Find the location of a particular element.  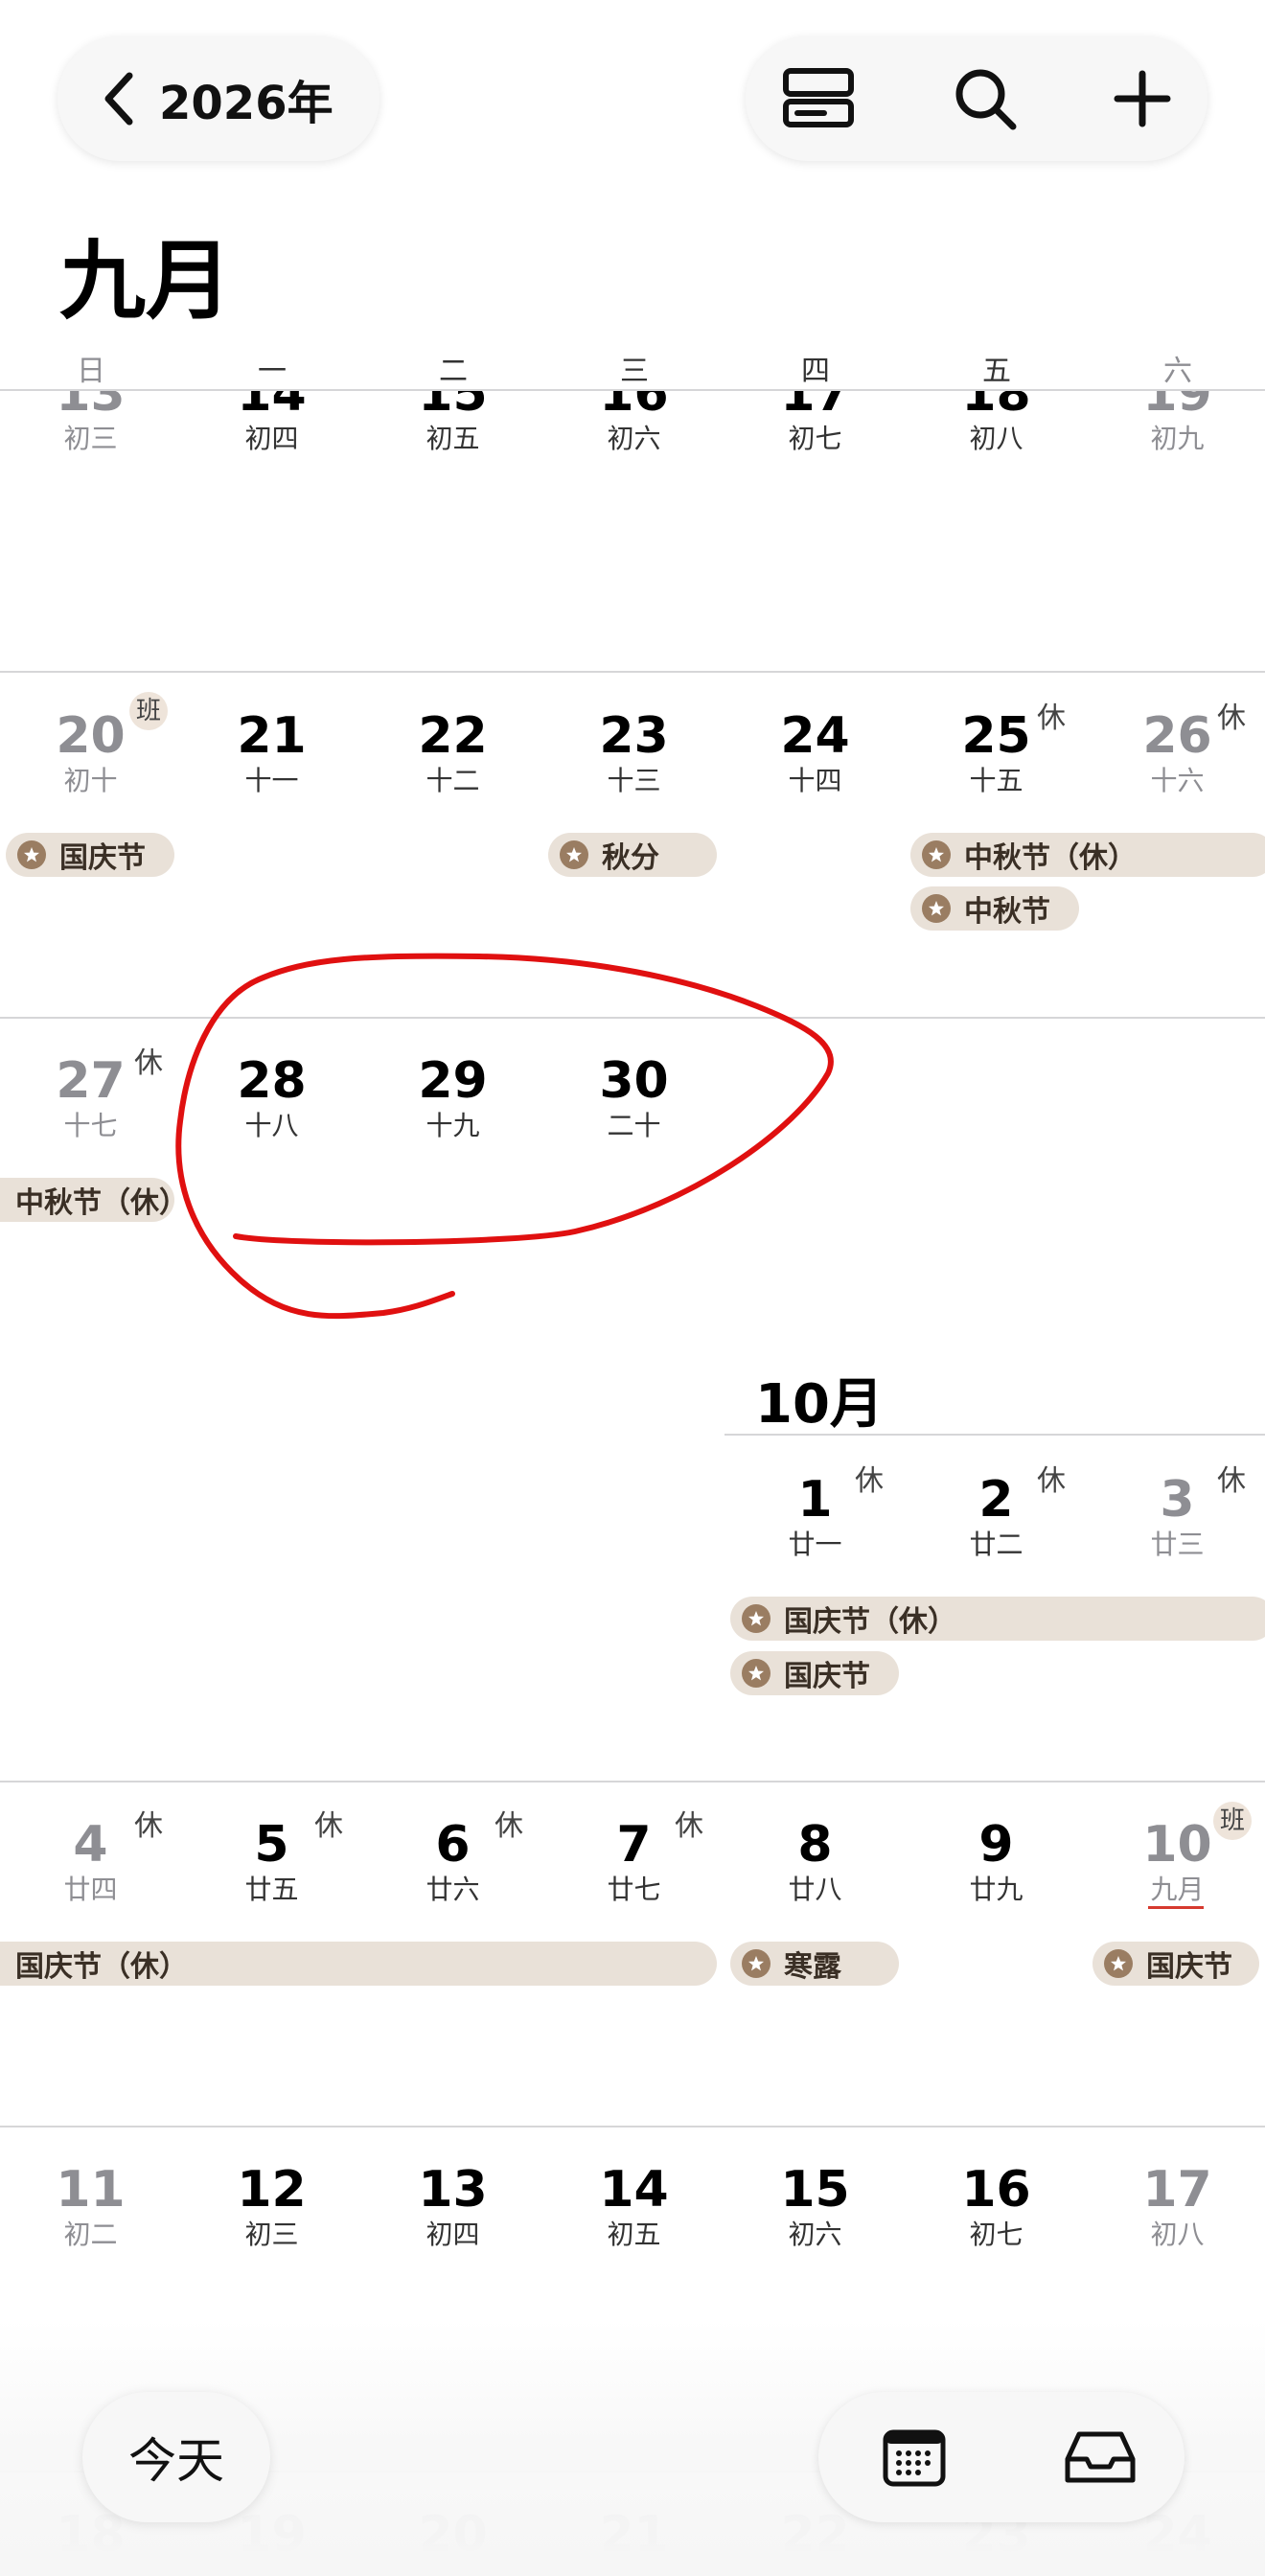

plus-icon is located at coordinates (1142, 98).